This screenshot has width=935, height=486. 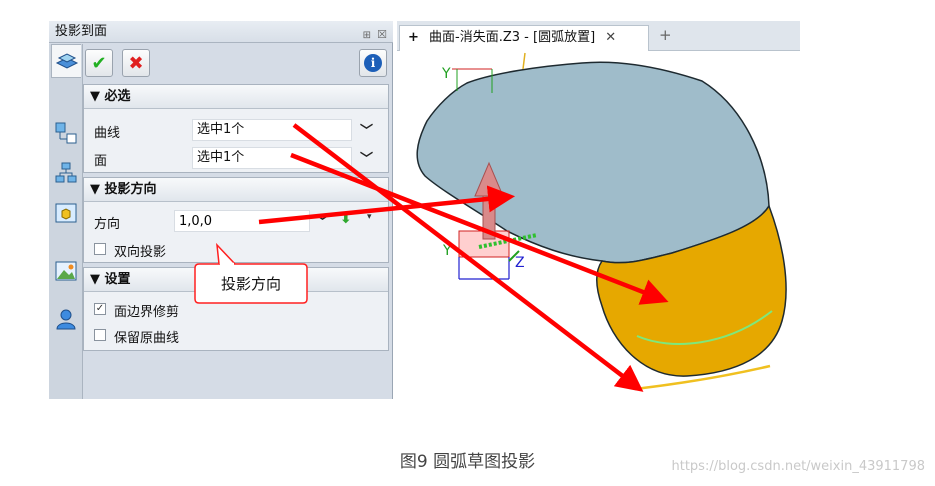 What do you see at coordinates (479, 228) in the screenshot?
I see `annotation-arrow-face` at bounding box center [479, 228].